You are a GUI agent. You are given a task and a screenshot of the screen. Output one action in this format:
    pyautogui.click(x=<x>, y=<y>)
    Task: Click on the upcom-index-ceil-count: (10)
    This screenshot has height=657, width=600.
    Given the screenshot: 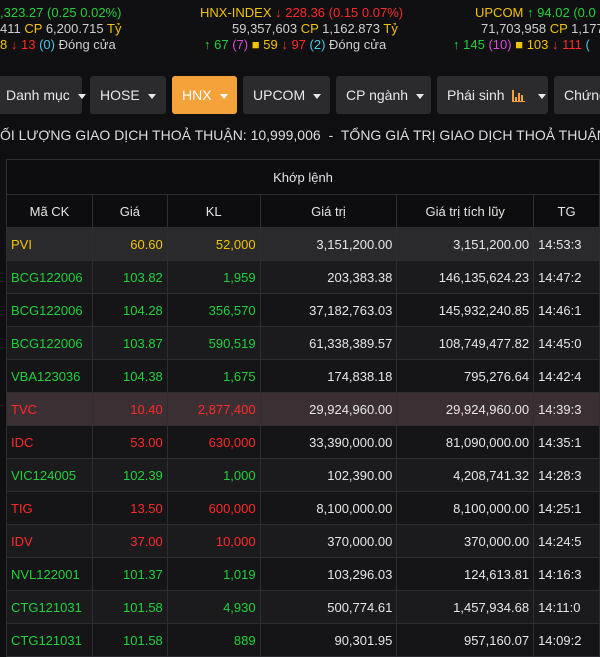 What is the action you would take?
    pyautogui.click(x=500, y=44)
    